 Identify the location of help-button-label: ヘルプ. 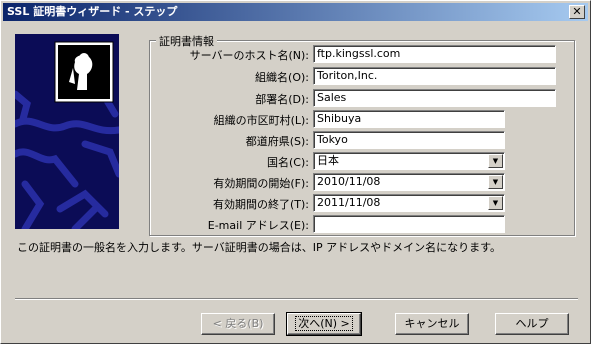
(532, 323).